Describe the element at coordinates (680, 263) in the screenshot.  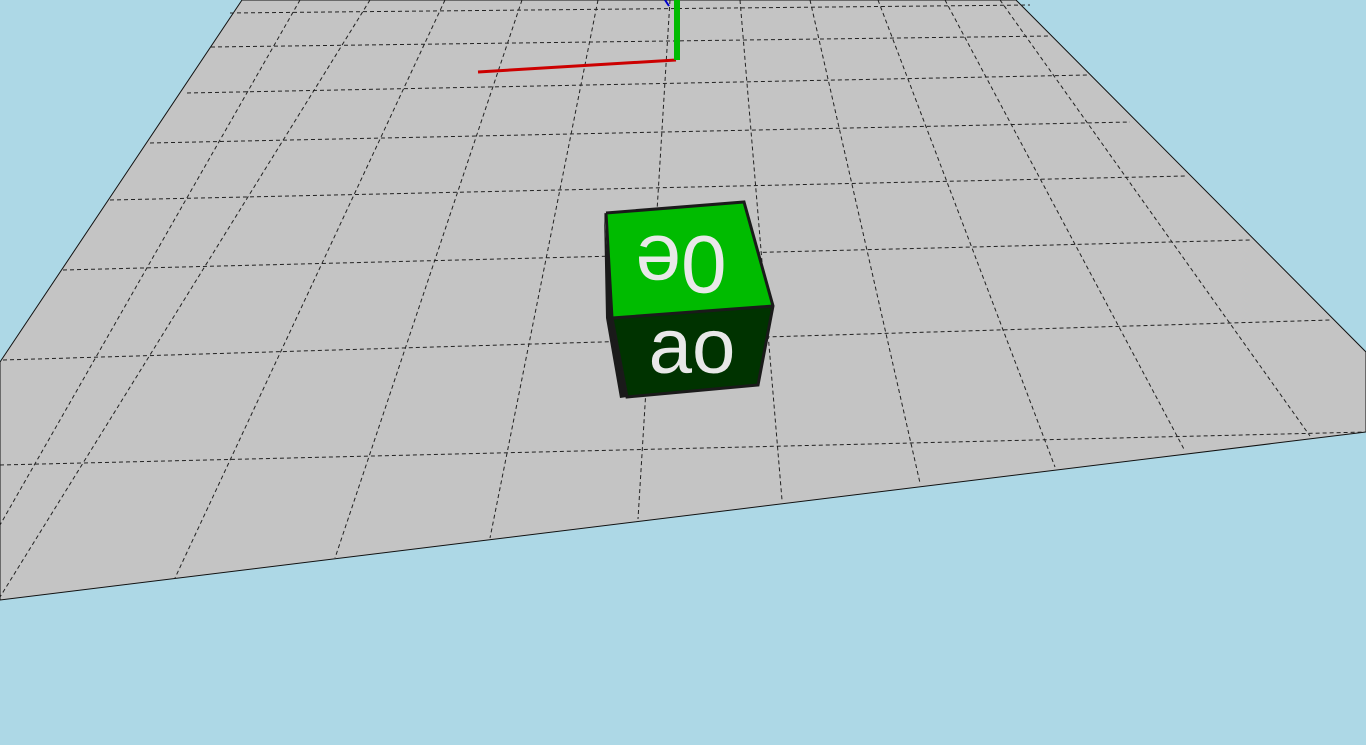
I see `cube-top-label: 0e` at that location.